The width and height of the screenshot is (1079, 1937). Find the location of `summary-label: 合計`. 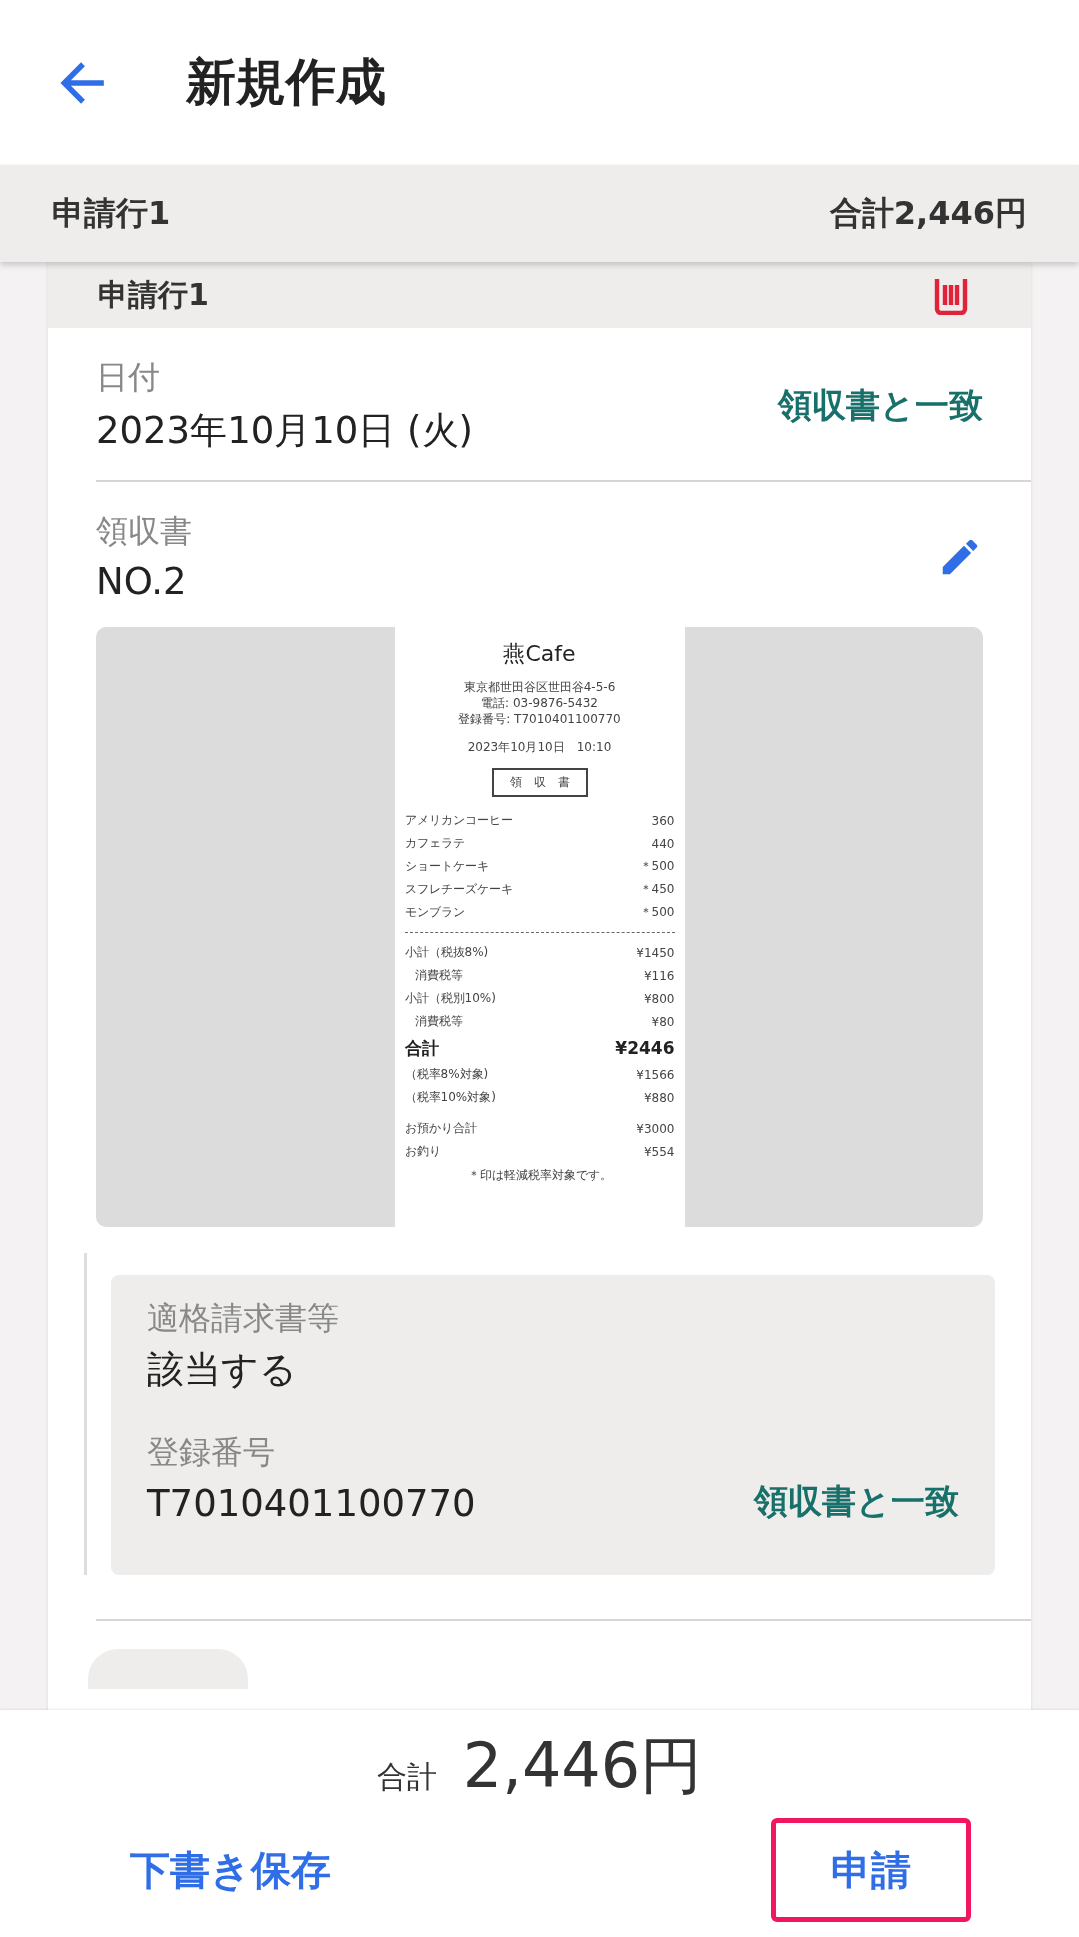

summary-label: 合計 is located at coordinates (421, 1048).